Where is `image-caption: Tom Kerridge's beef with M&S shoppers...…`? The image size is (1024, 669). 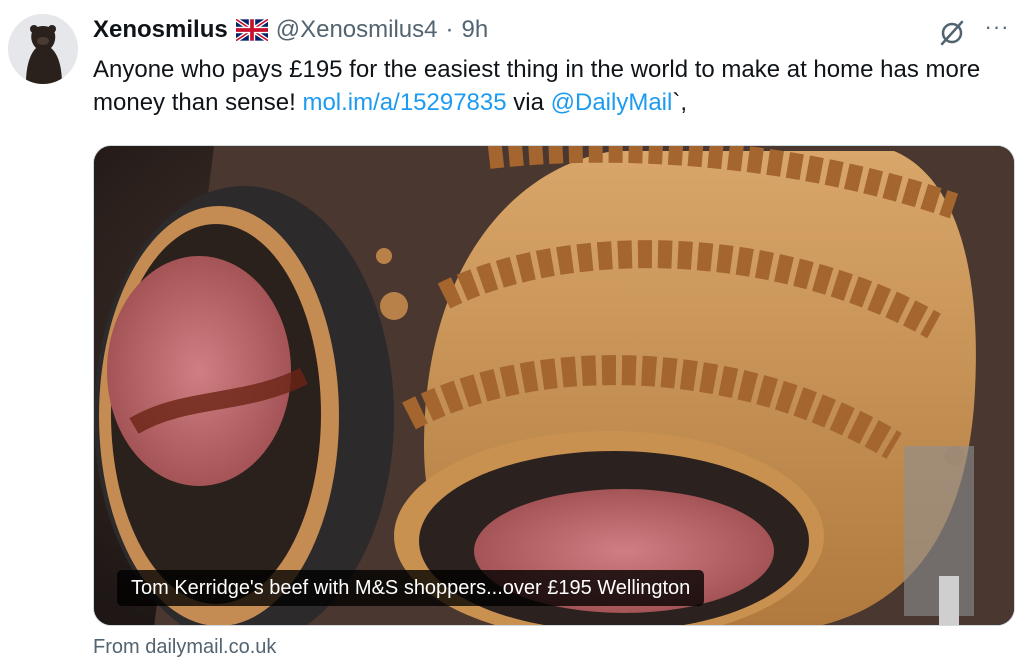
image-caption: Tom Kerridge's beef with M&S shoppers...… is located at coordinates (411, 588).